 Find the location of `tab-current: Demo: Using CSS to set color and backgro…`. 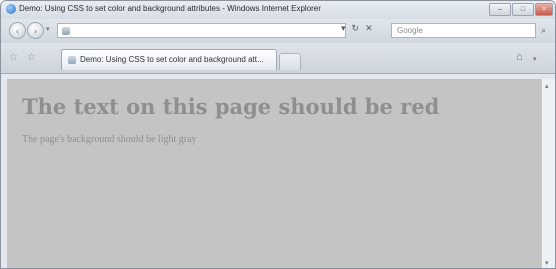

tab-current: Demo: Using CSS to set color and backgro… is located at coordinates (169, 59).